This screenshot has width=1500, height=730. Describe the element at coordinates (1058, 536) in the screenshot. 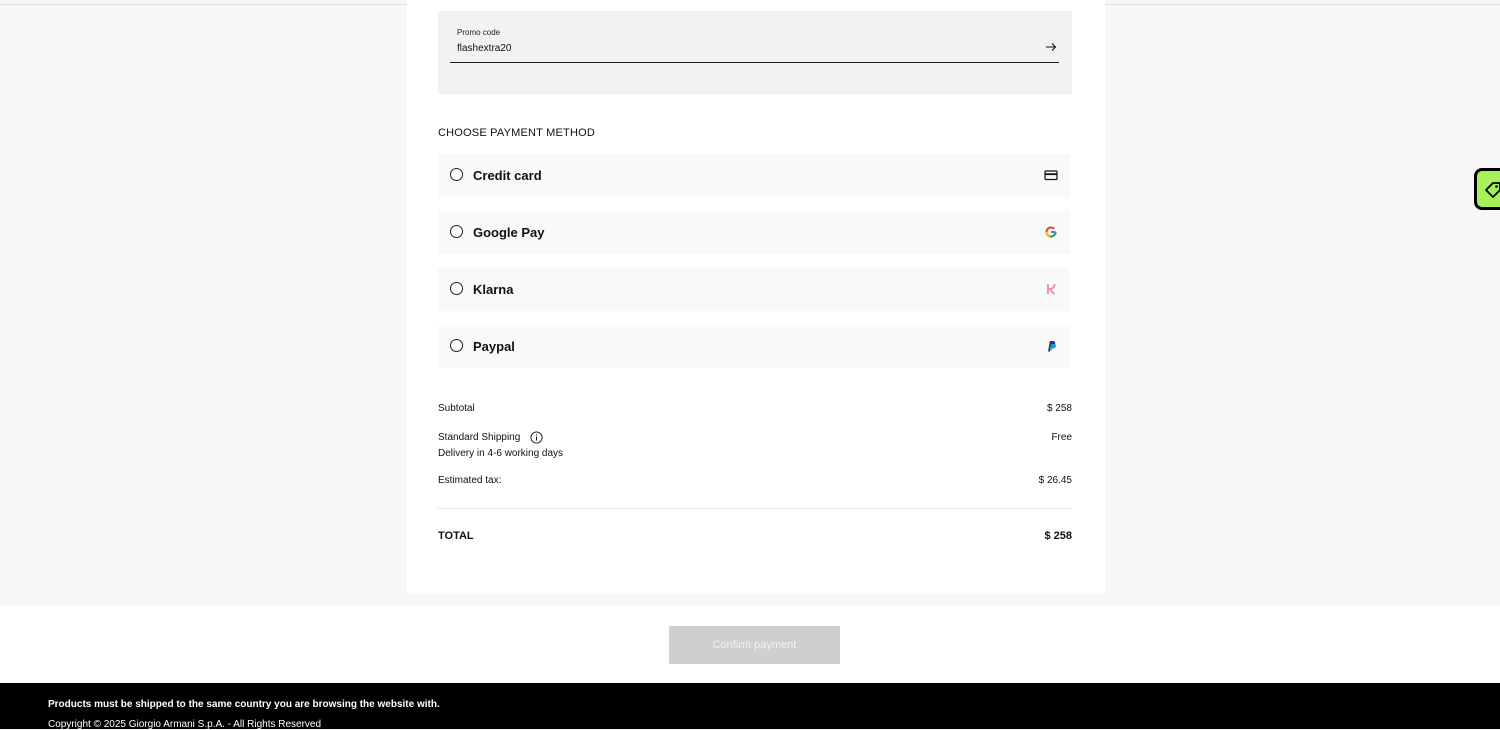

I see `total-value: $ 258` at that location.